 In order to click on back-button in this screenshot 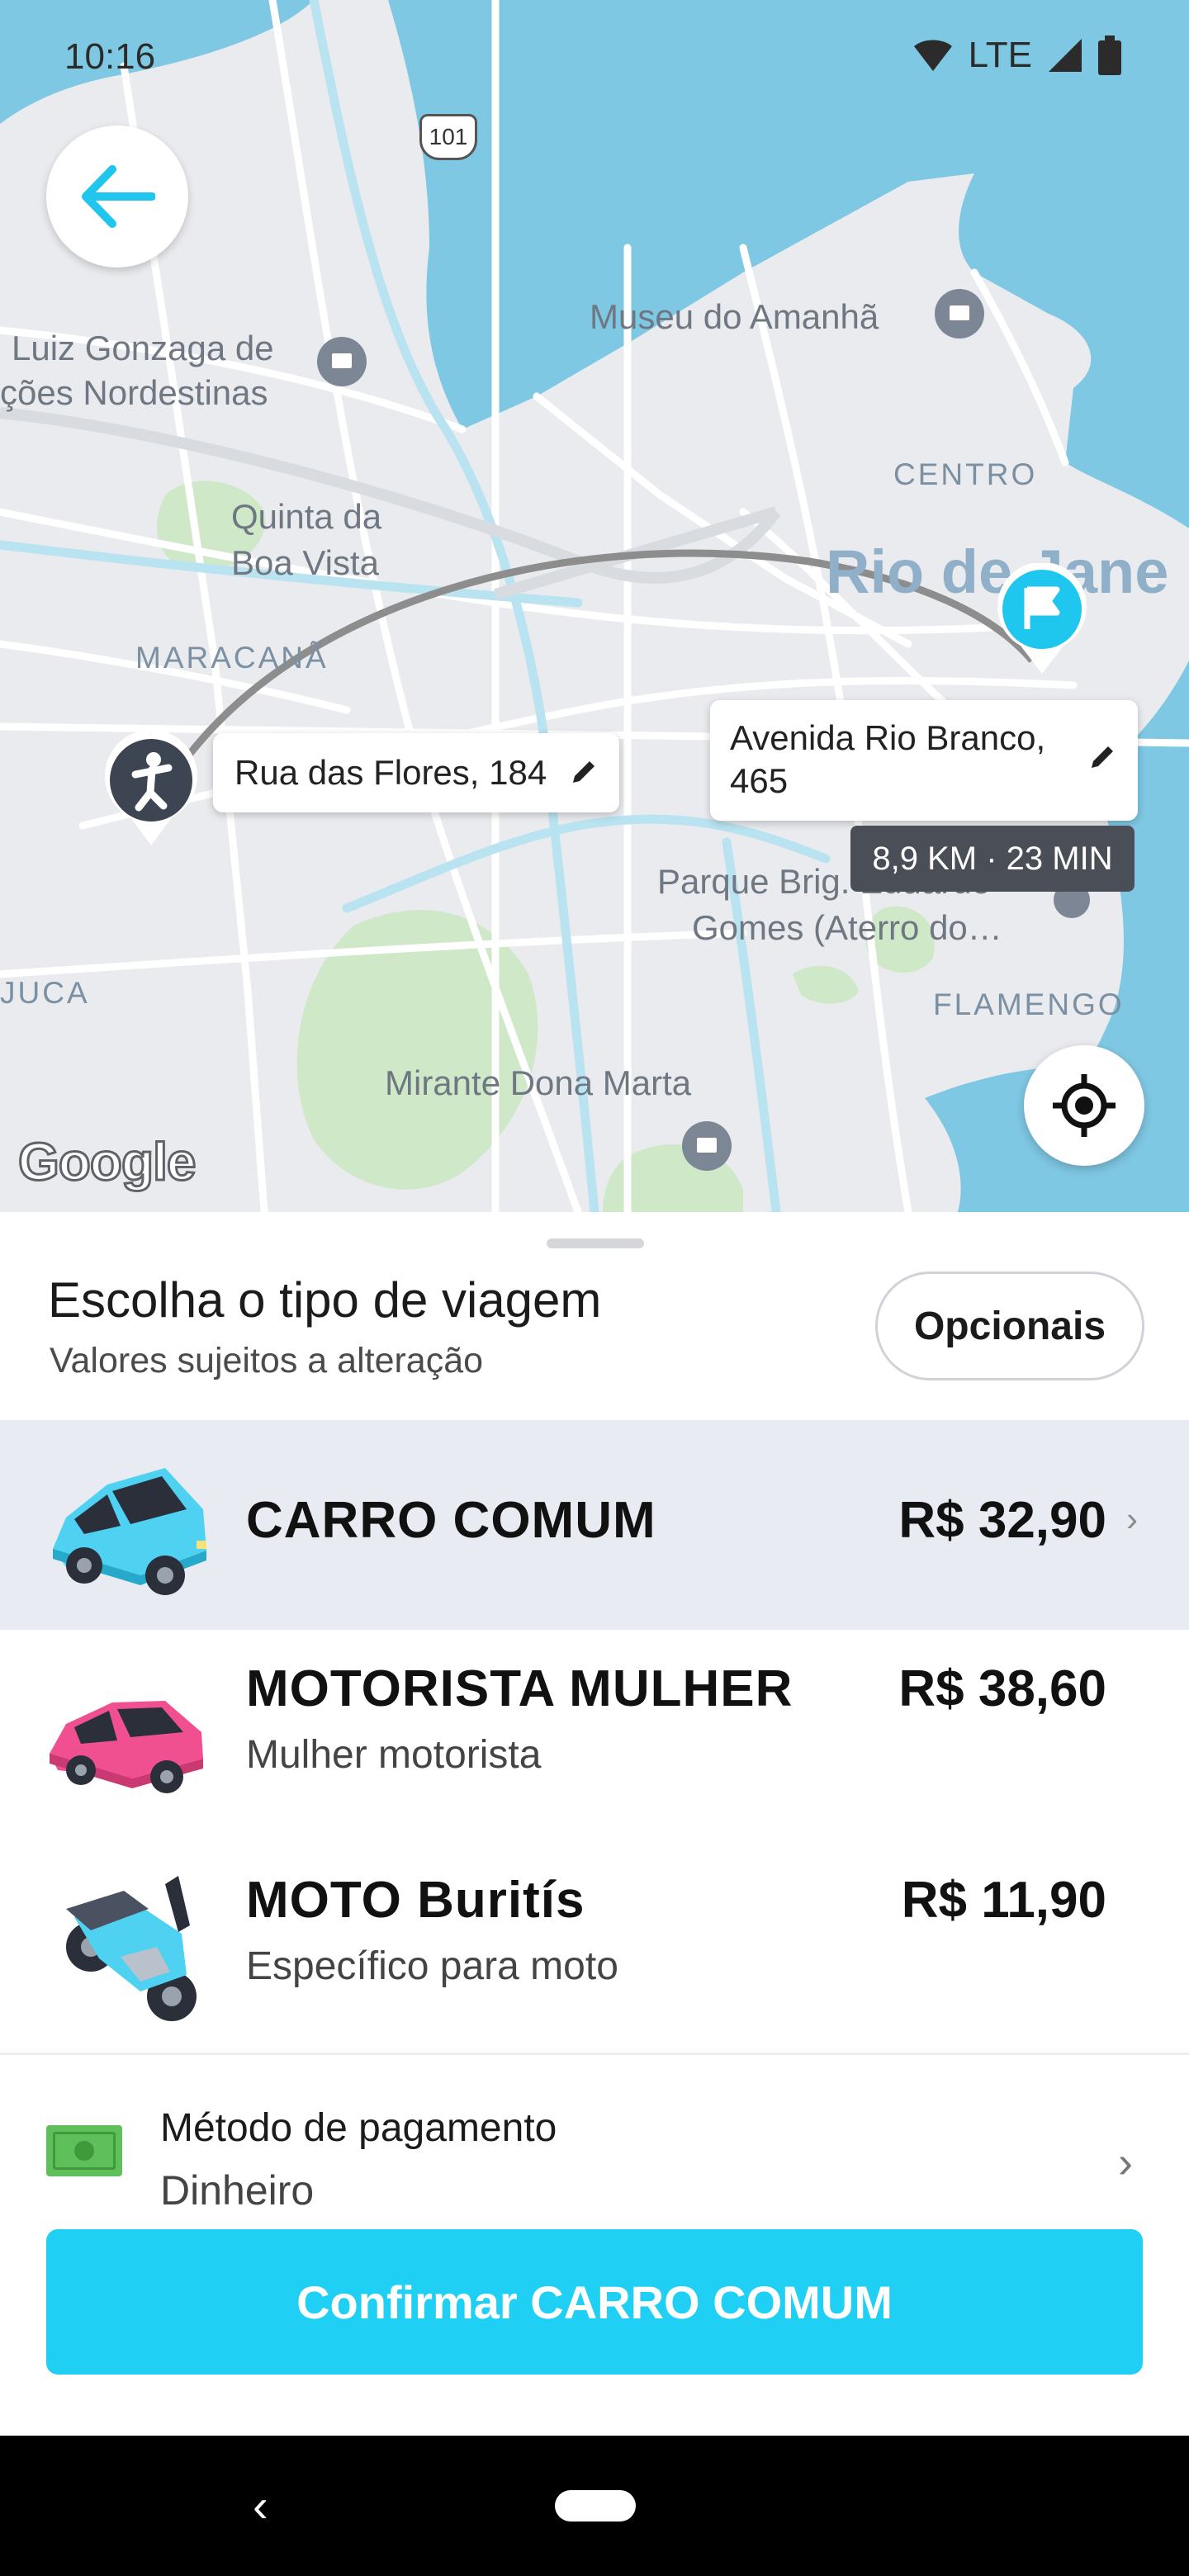, I will do `click(117, 196)`.